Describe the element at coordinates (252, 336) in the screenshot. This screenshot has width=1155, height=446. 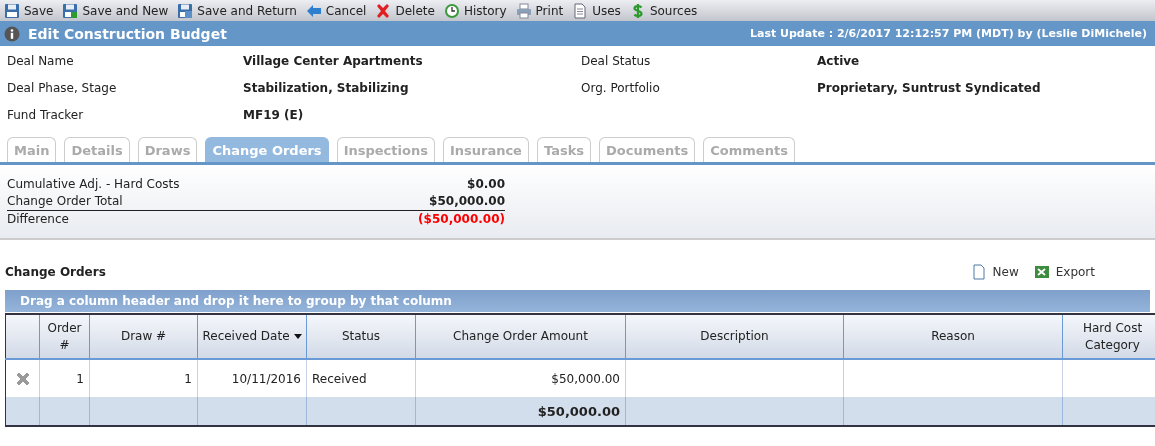
I see `column-header: Received Date` at that location.